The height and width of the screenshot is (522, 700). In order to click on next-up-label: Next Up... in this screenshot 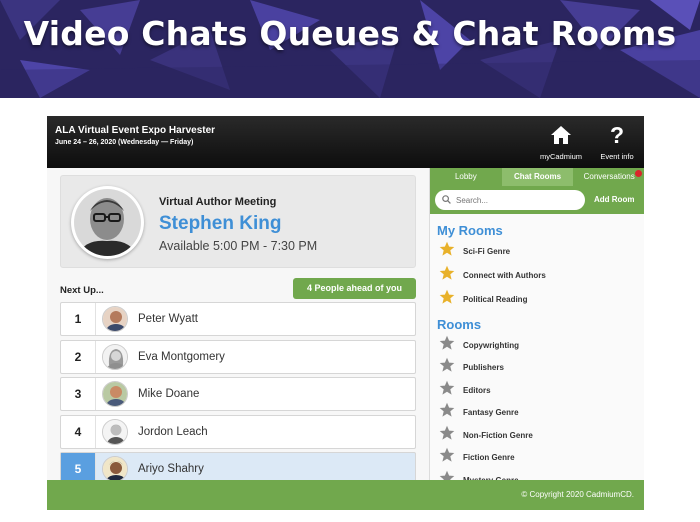, I will do `click(82, 290)`.